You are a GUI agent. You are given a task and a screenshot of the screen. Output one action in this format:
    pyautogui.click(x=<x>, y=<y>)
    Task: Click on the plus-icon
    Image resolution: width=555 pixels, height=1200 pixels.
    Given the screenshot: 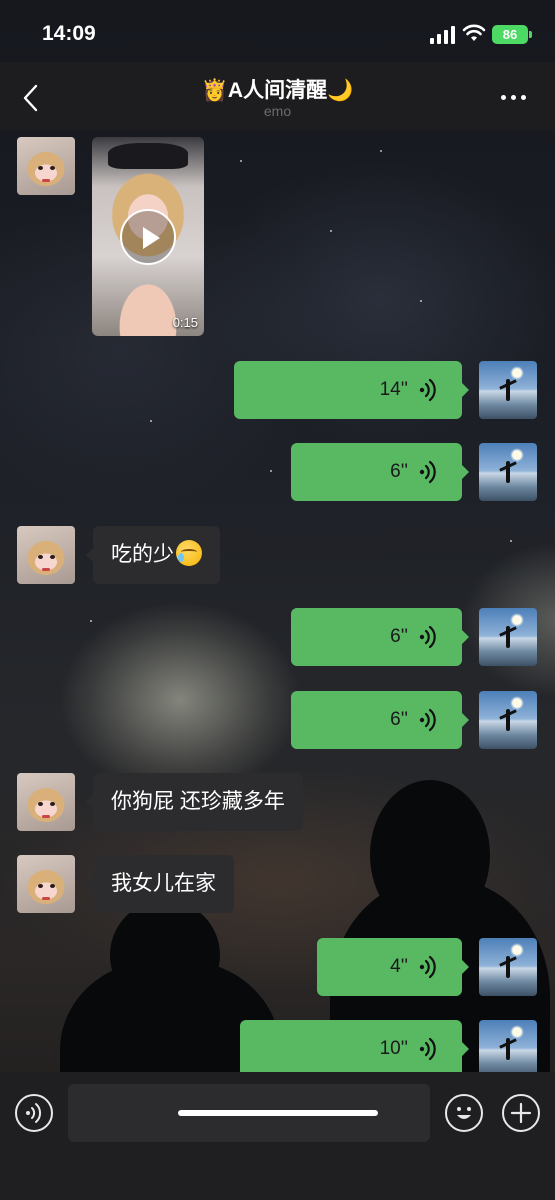 What is the action you would take?
    pyautogui.click(x=521, y=1113)
    